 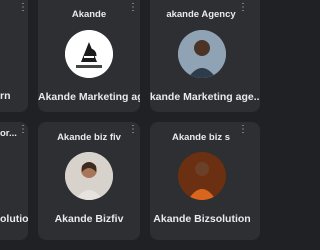 I want to click on profile-name: olution, so click(x=14, y=219).